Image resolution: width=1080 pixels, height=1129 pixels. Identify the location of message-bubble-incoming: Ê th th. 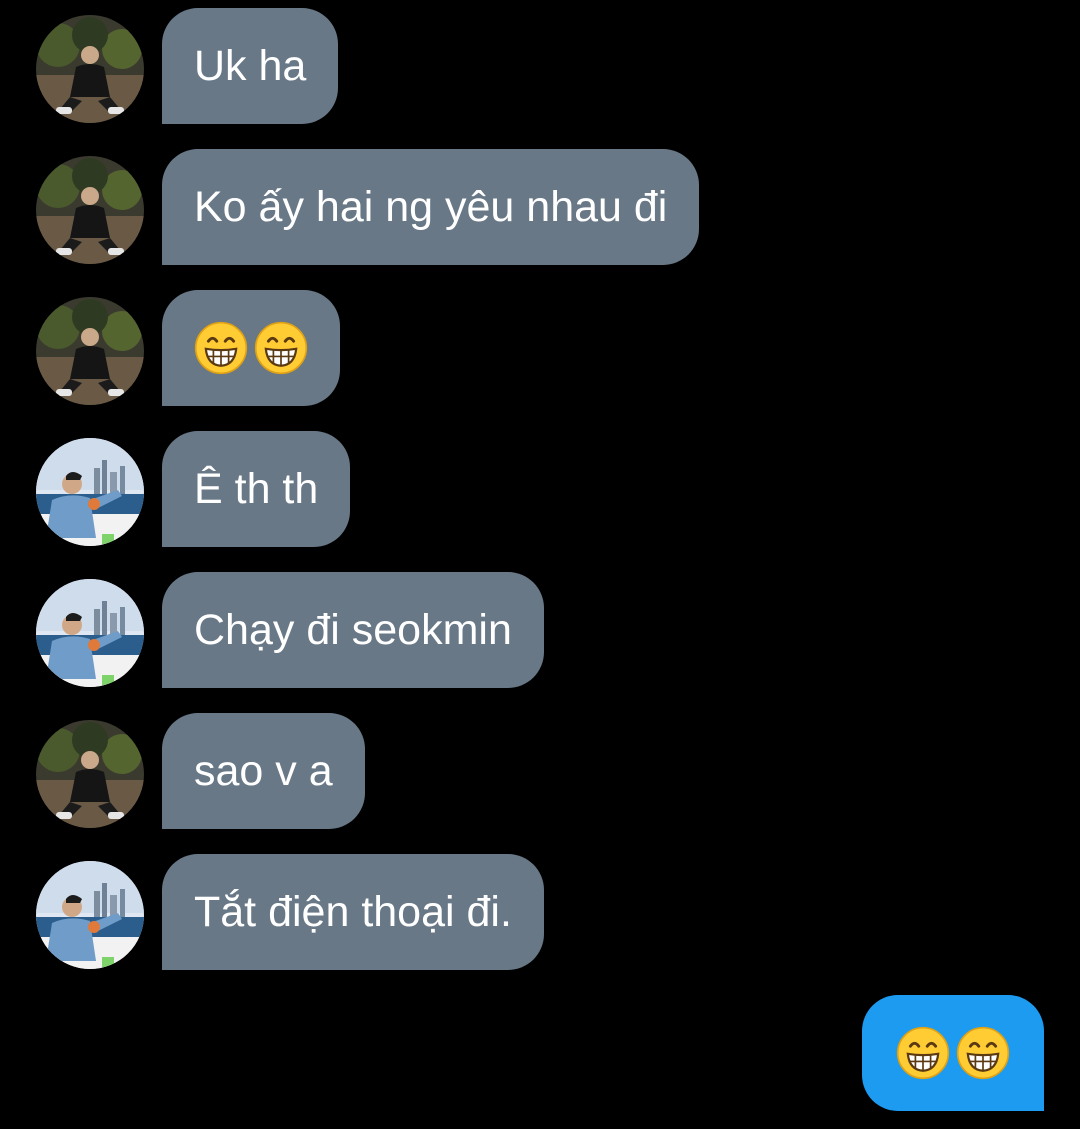
(256, 489).